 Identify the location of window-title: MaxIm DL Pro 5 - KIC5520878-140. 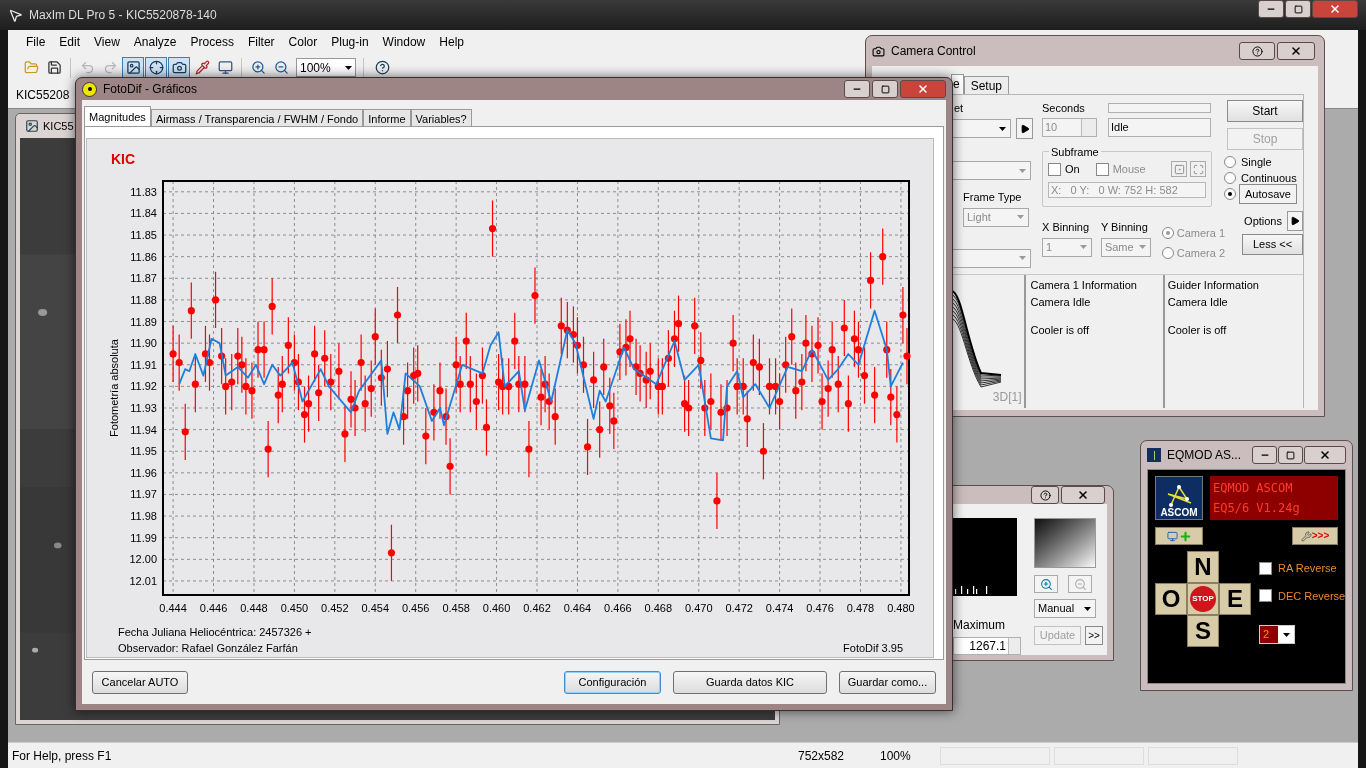
(123, 15).